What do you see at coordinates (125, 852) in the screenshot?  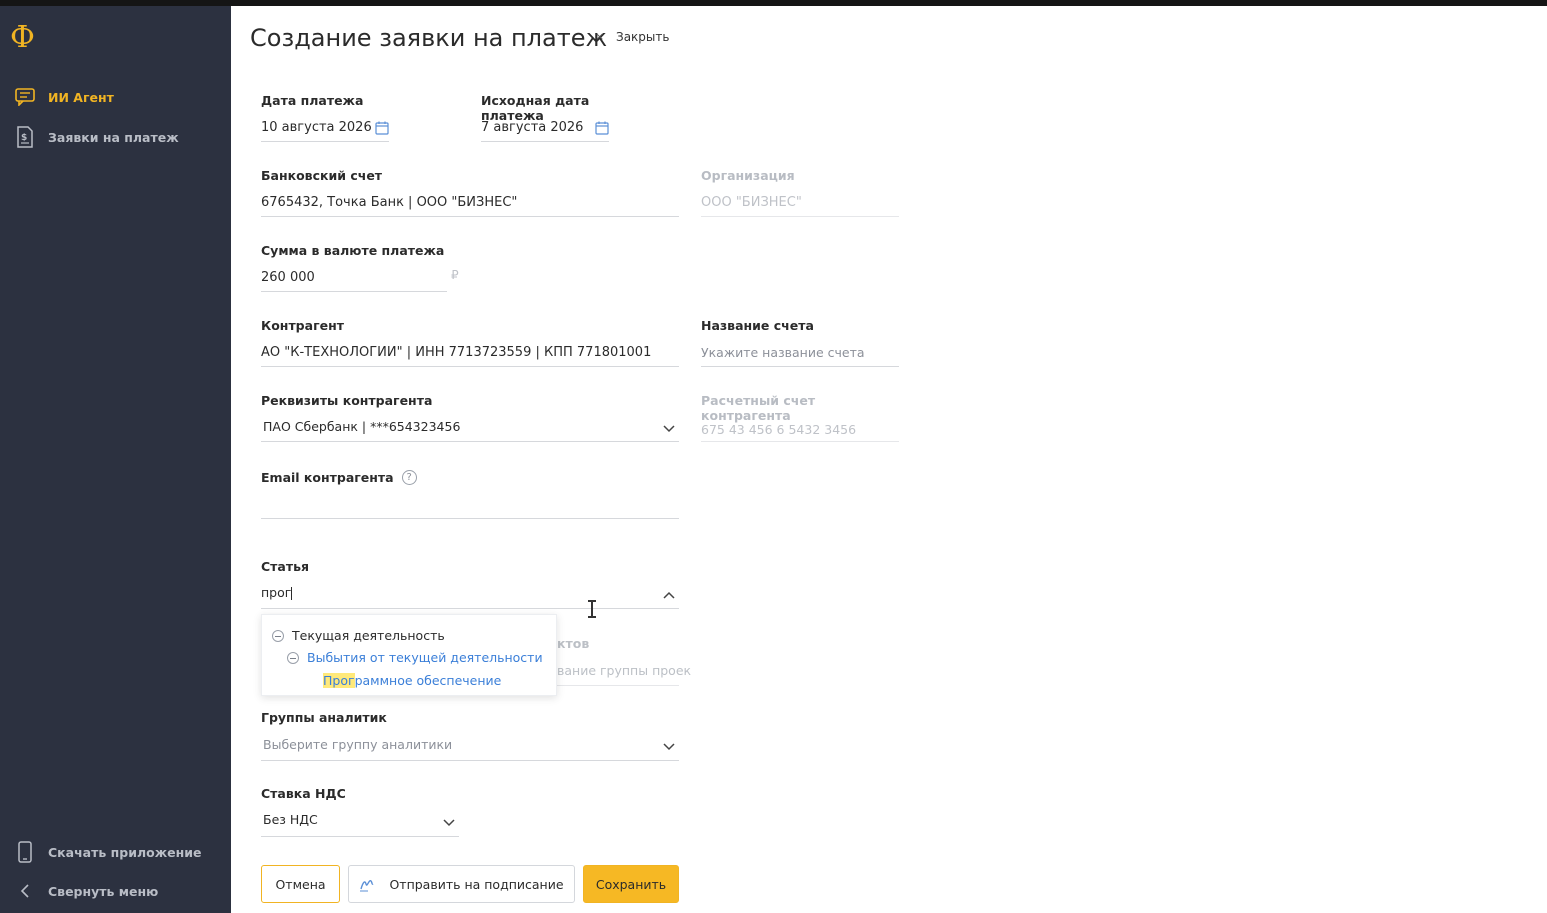 I see `sidebar-item-label: Скачать приложение` at bounding box center [125, 852].